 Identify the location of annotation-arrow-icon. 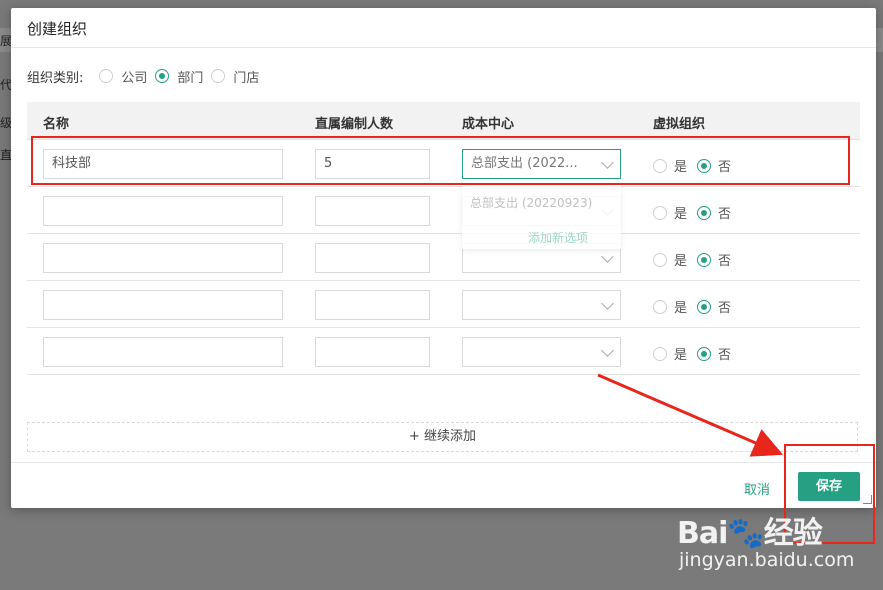
(690, 415).